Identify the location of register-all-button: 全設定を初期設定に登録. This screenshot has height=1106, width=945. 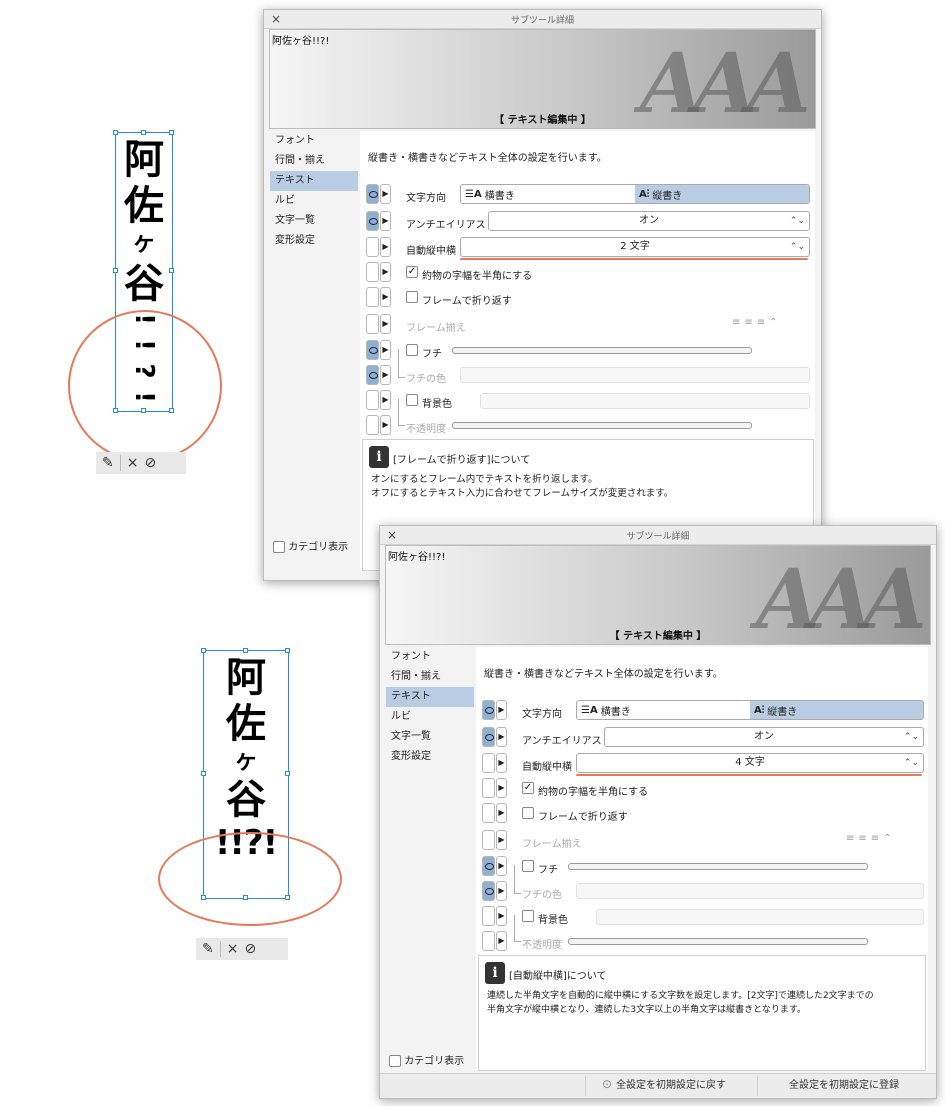
(843, 1086).